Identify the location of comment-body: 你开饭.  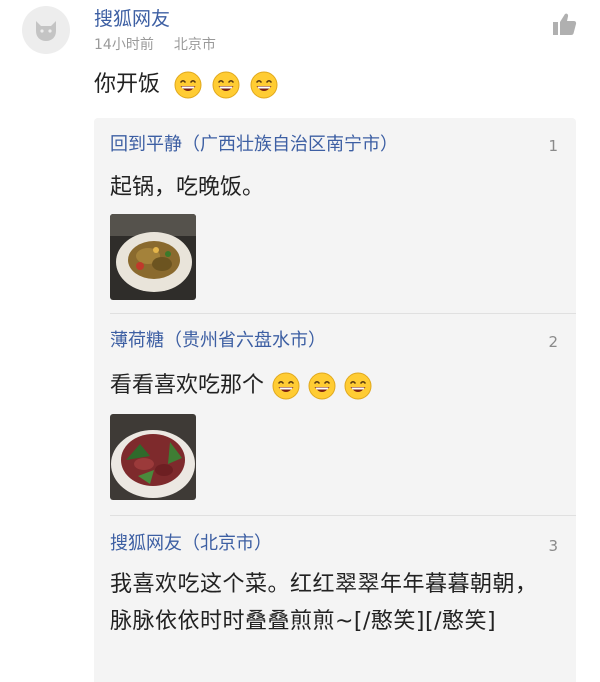
(186, 85).